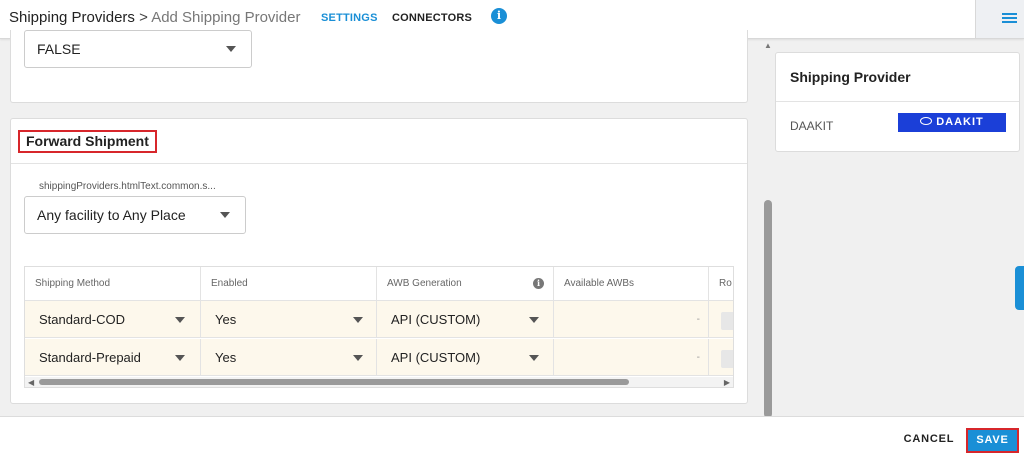 This screenshot has width=1024, height=457. What do you see at coordinates (631, 284) in the screenshot?
I see `column-header-available-awbs: Available AWBs` at bounding box center [631, 284].